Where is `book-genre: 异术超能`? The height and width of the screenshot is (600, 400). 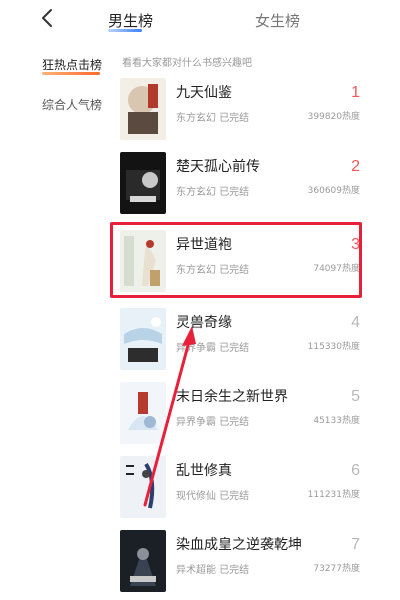
book-genre: 异术超能 is located at coordinates (196, 570).